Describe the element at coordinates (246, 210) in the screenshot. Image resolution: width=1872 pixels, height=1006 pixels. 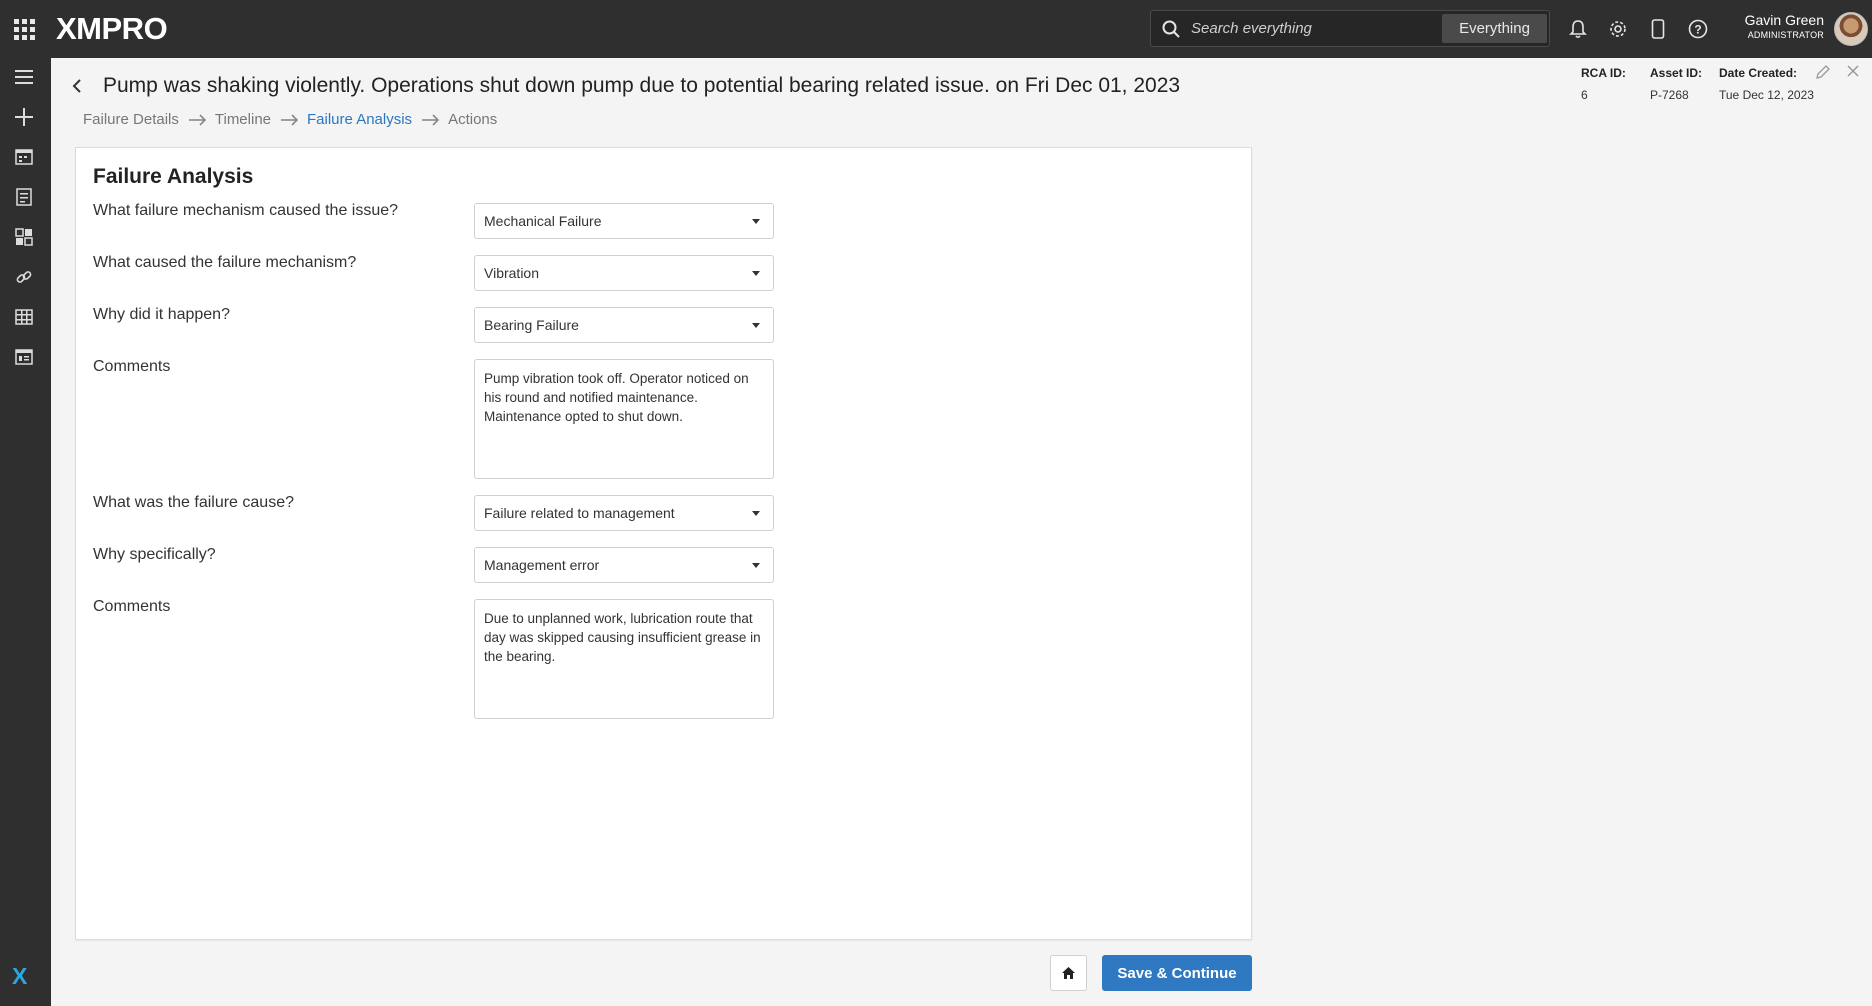
I see `question-label: What failure mechanism caused the issue?` at that location.